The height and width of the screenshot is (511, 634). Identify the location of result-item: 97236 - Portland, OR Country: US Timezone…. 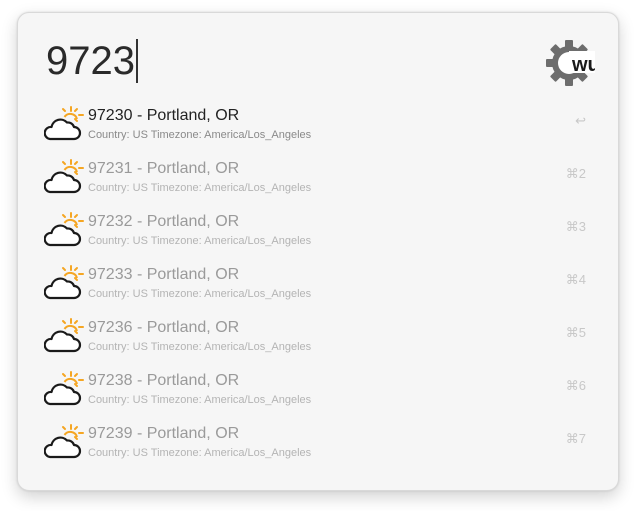
(318, 331).